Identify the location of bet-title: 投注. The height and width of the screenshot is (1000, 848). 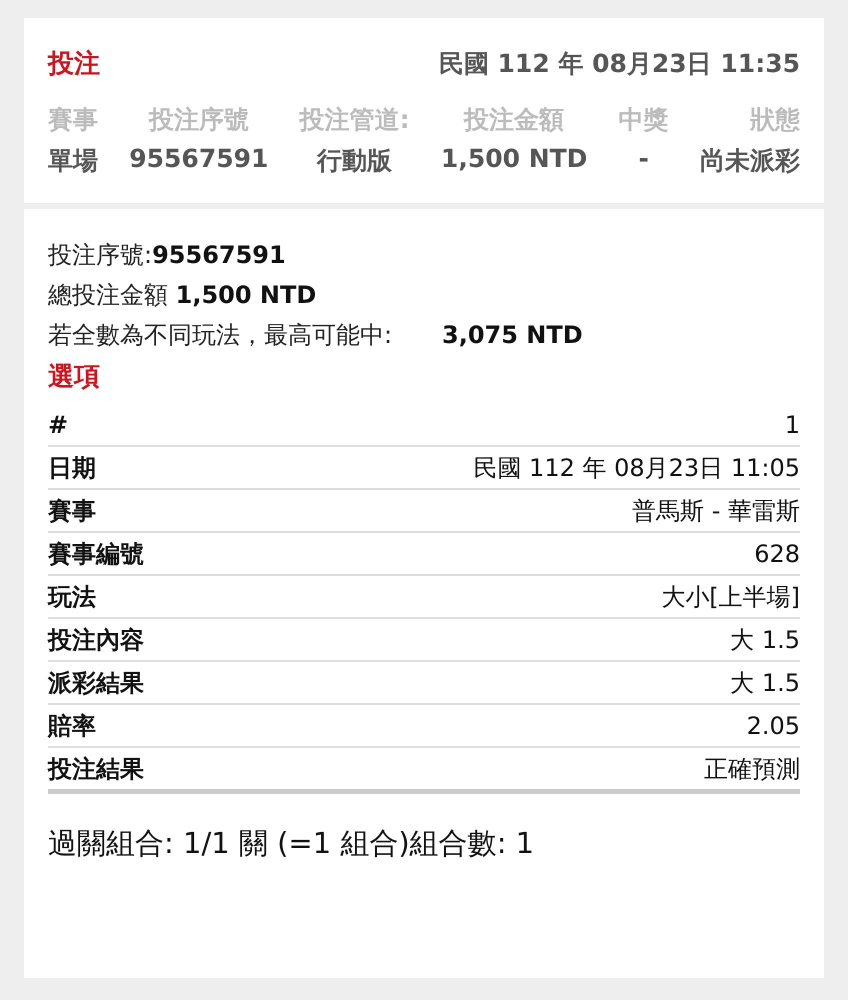
(74, 64).